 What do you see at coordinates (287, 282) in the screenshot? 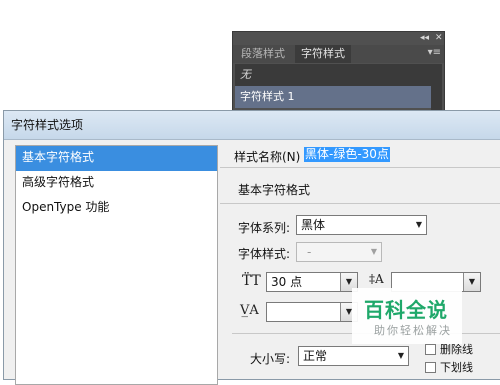
I see `font-size-value: 30 点` at bounding box center [287, 282].